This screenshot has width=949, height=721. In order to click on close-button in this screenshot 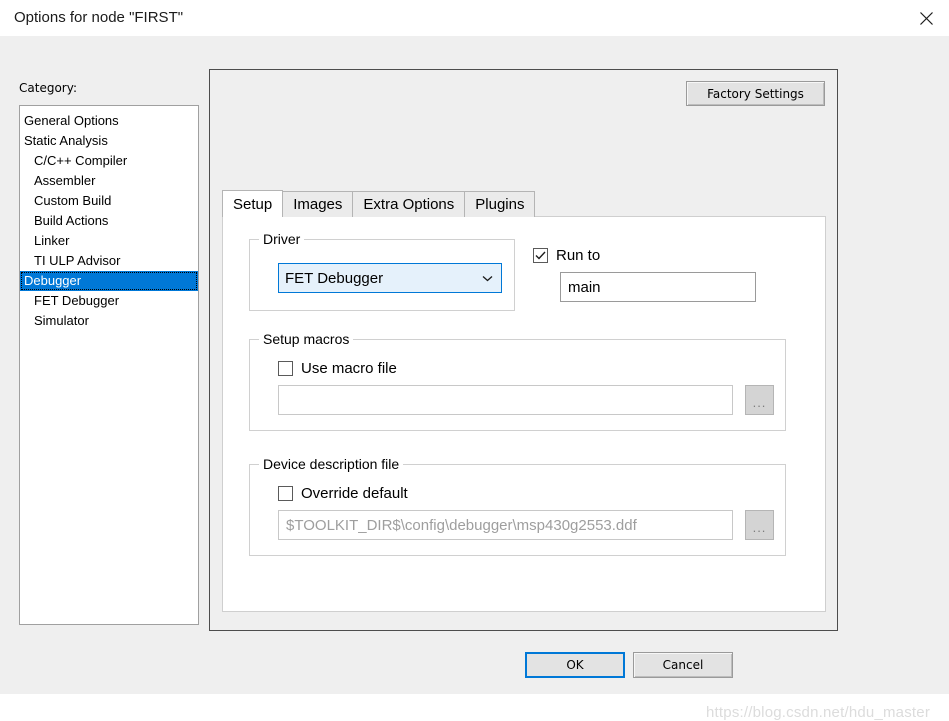, I will do `click(926, 18)`.